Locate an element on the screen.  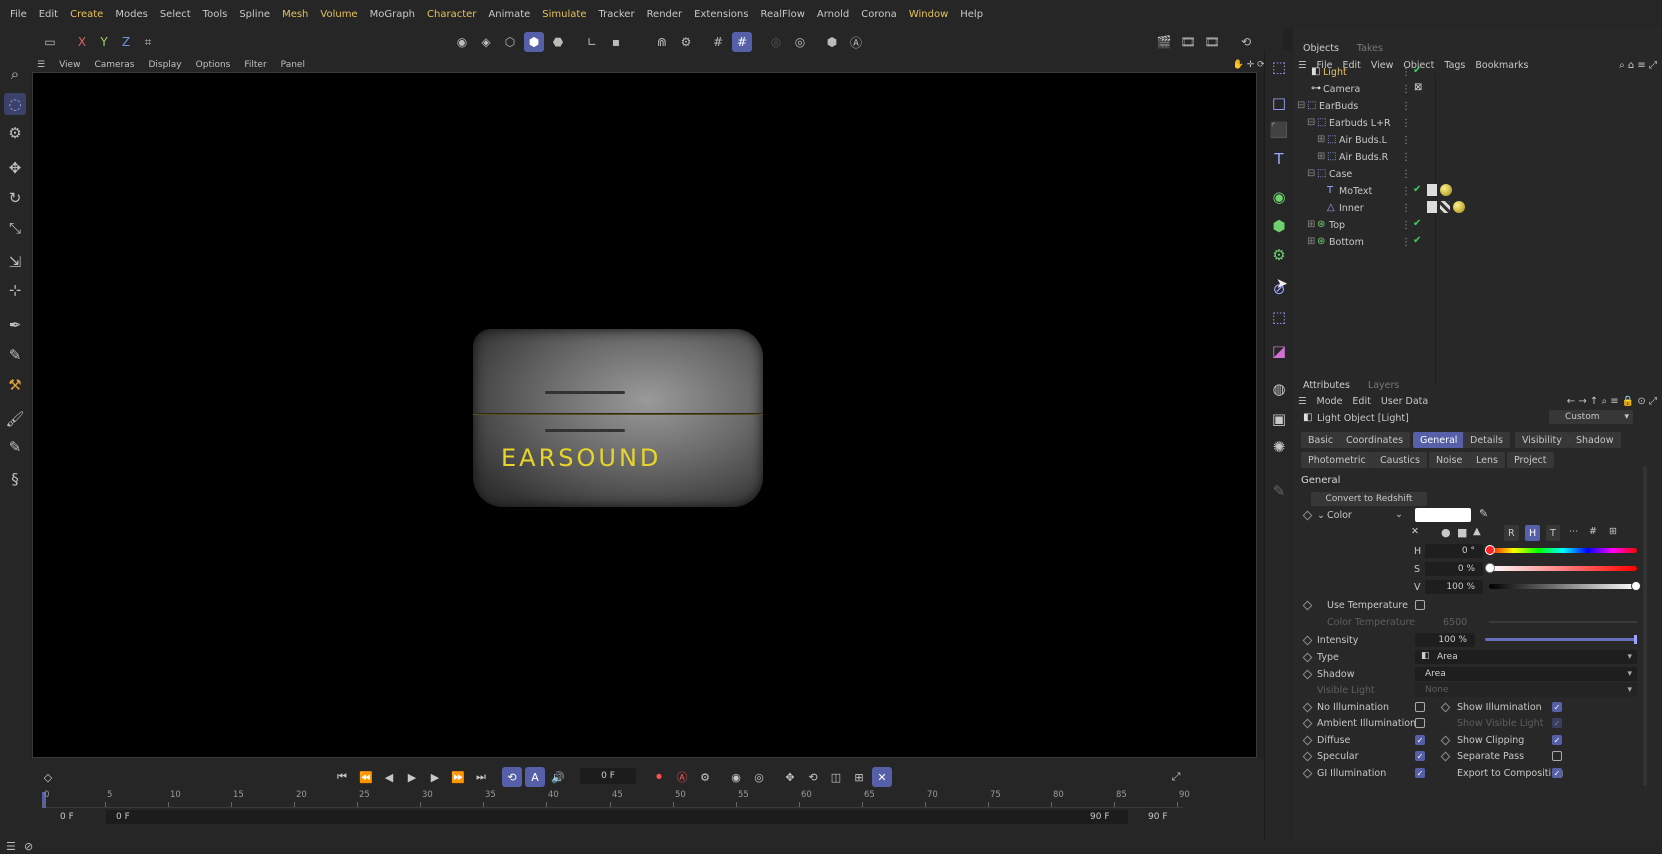
menu-simulate: Simulate is located at coordinates (564, 14).